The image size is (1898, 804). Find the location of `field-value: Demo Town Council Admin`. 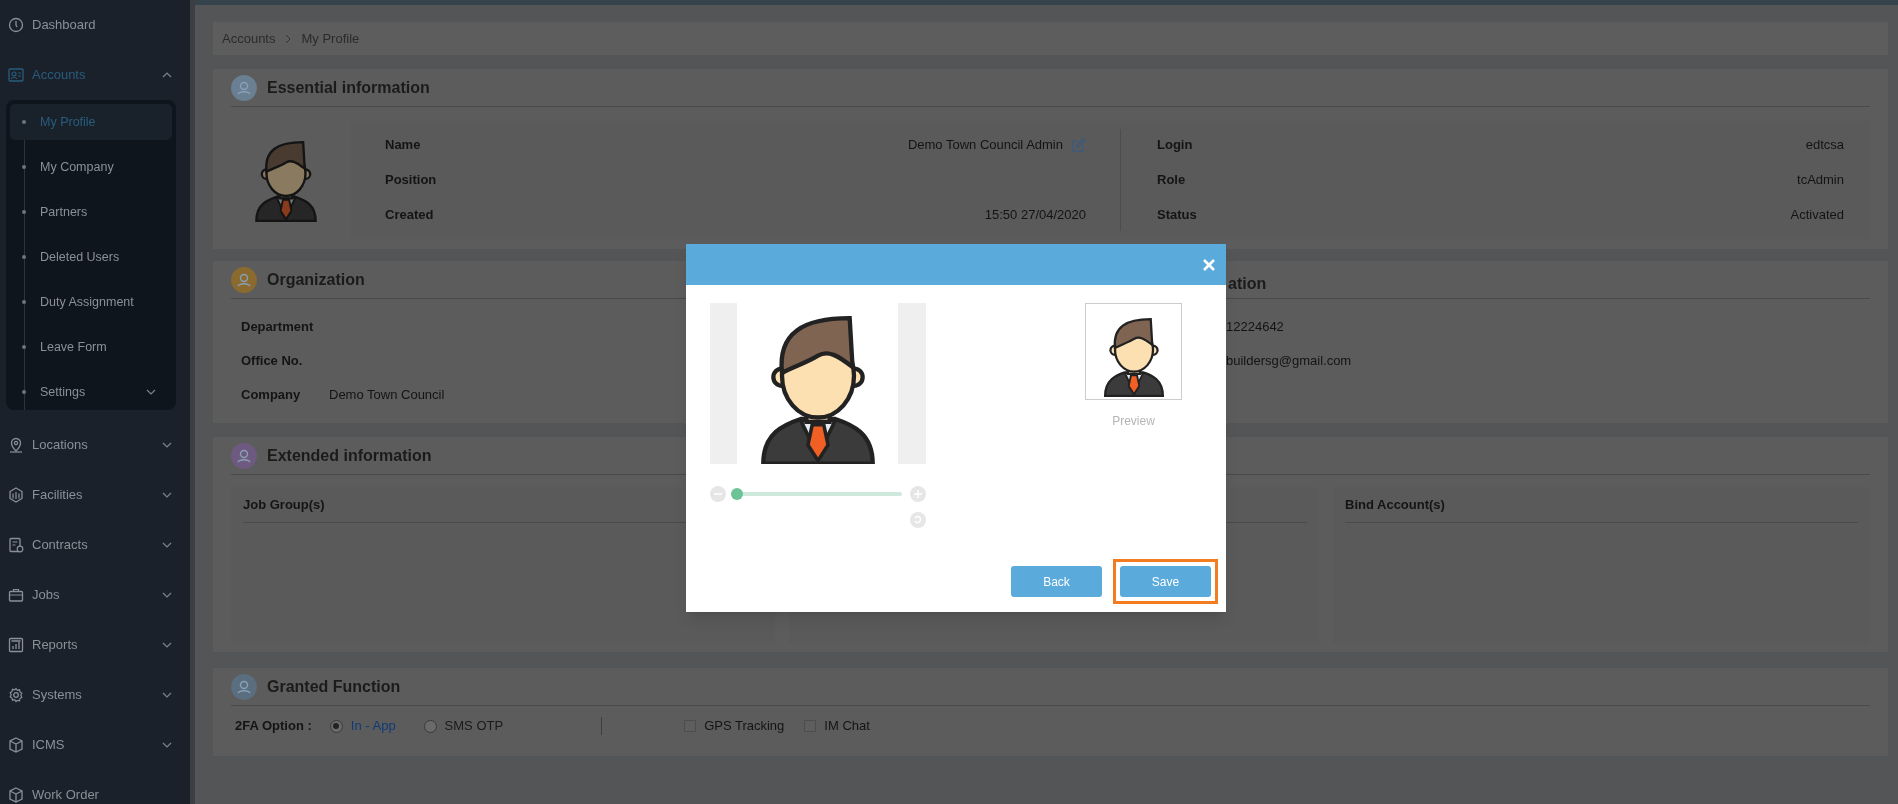

field-value: Demo Town Council Admin is located at coordinates (985, 145).